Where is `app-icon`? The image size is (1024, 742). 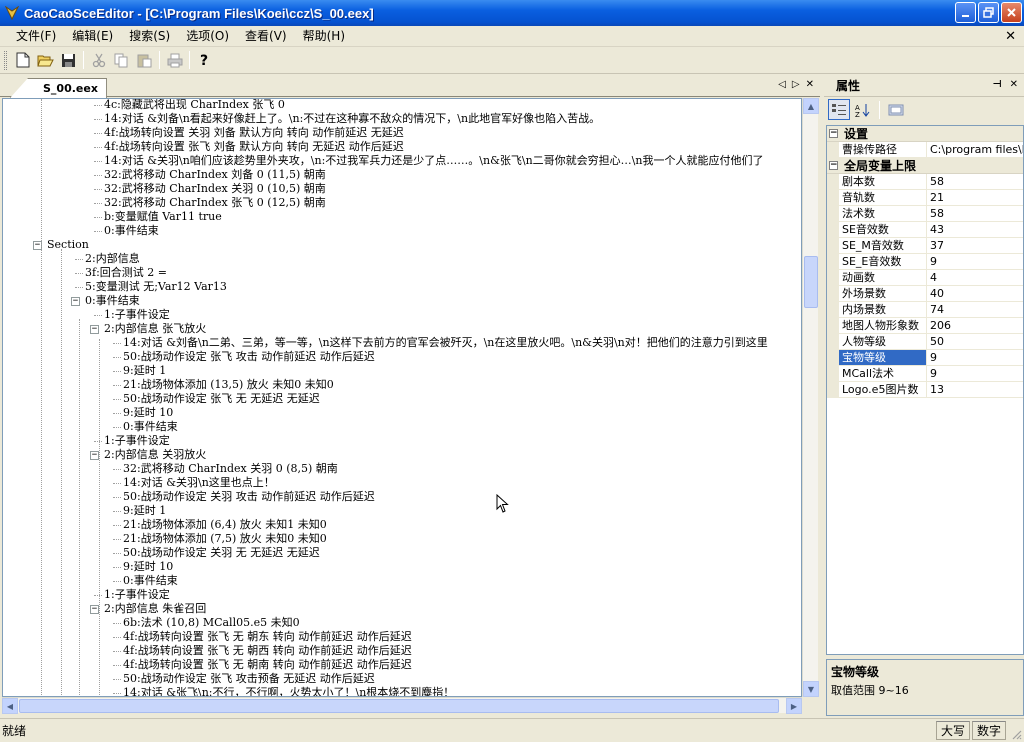
app-icon is located at coordinates (12, 13).